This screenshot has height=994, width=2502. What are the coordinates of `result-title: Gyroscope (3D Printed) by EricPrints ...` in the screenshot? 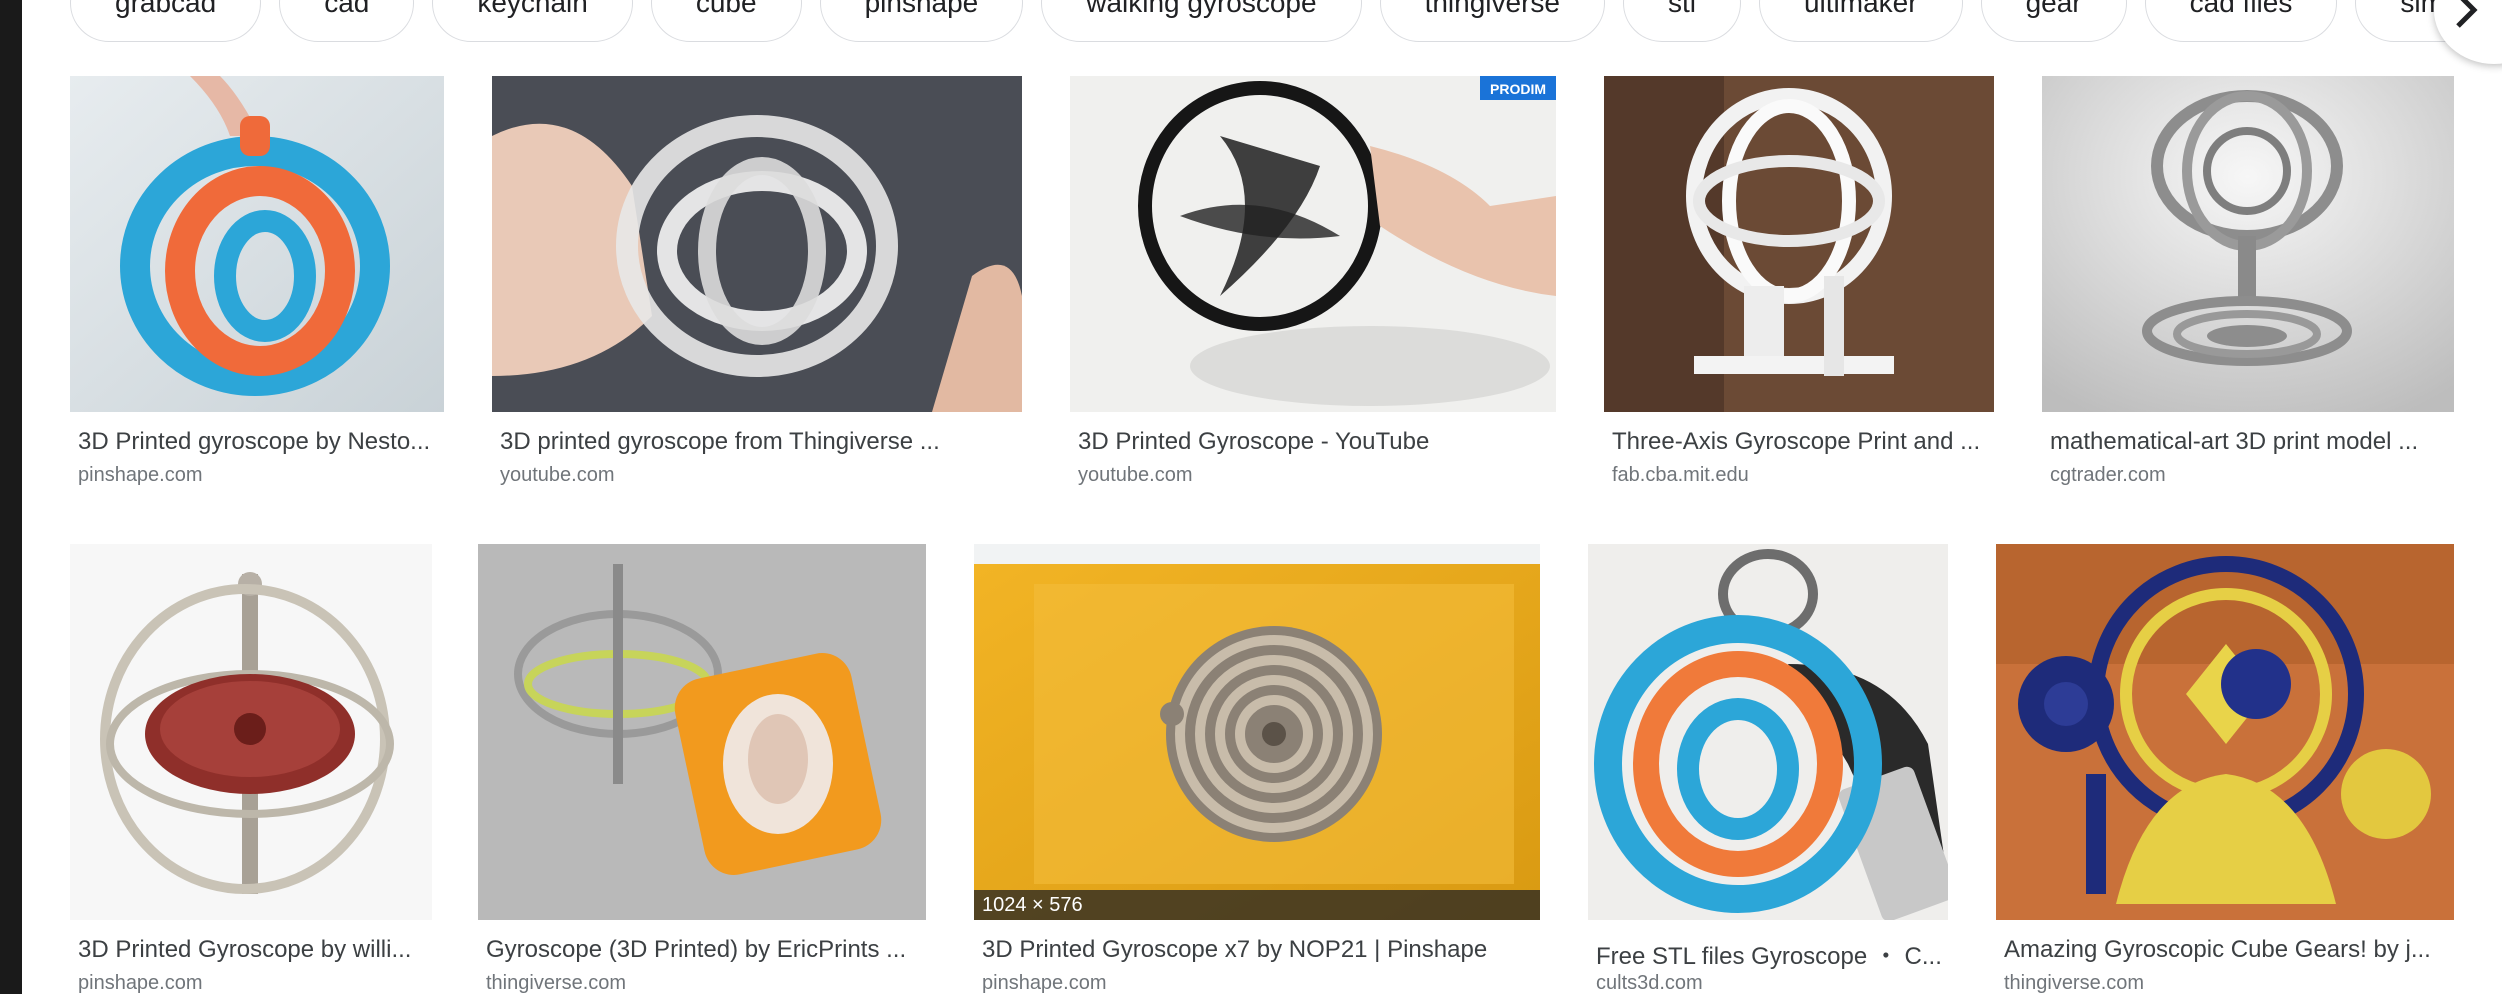 It's located at (703, 950).